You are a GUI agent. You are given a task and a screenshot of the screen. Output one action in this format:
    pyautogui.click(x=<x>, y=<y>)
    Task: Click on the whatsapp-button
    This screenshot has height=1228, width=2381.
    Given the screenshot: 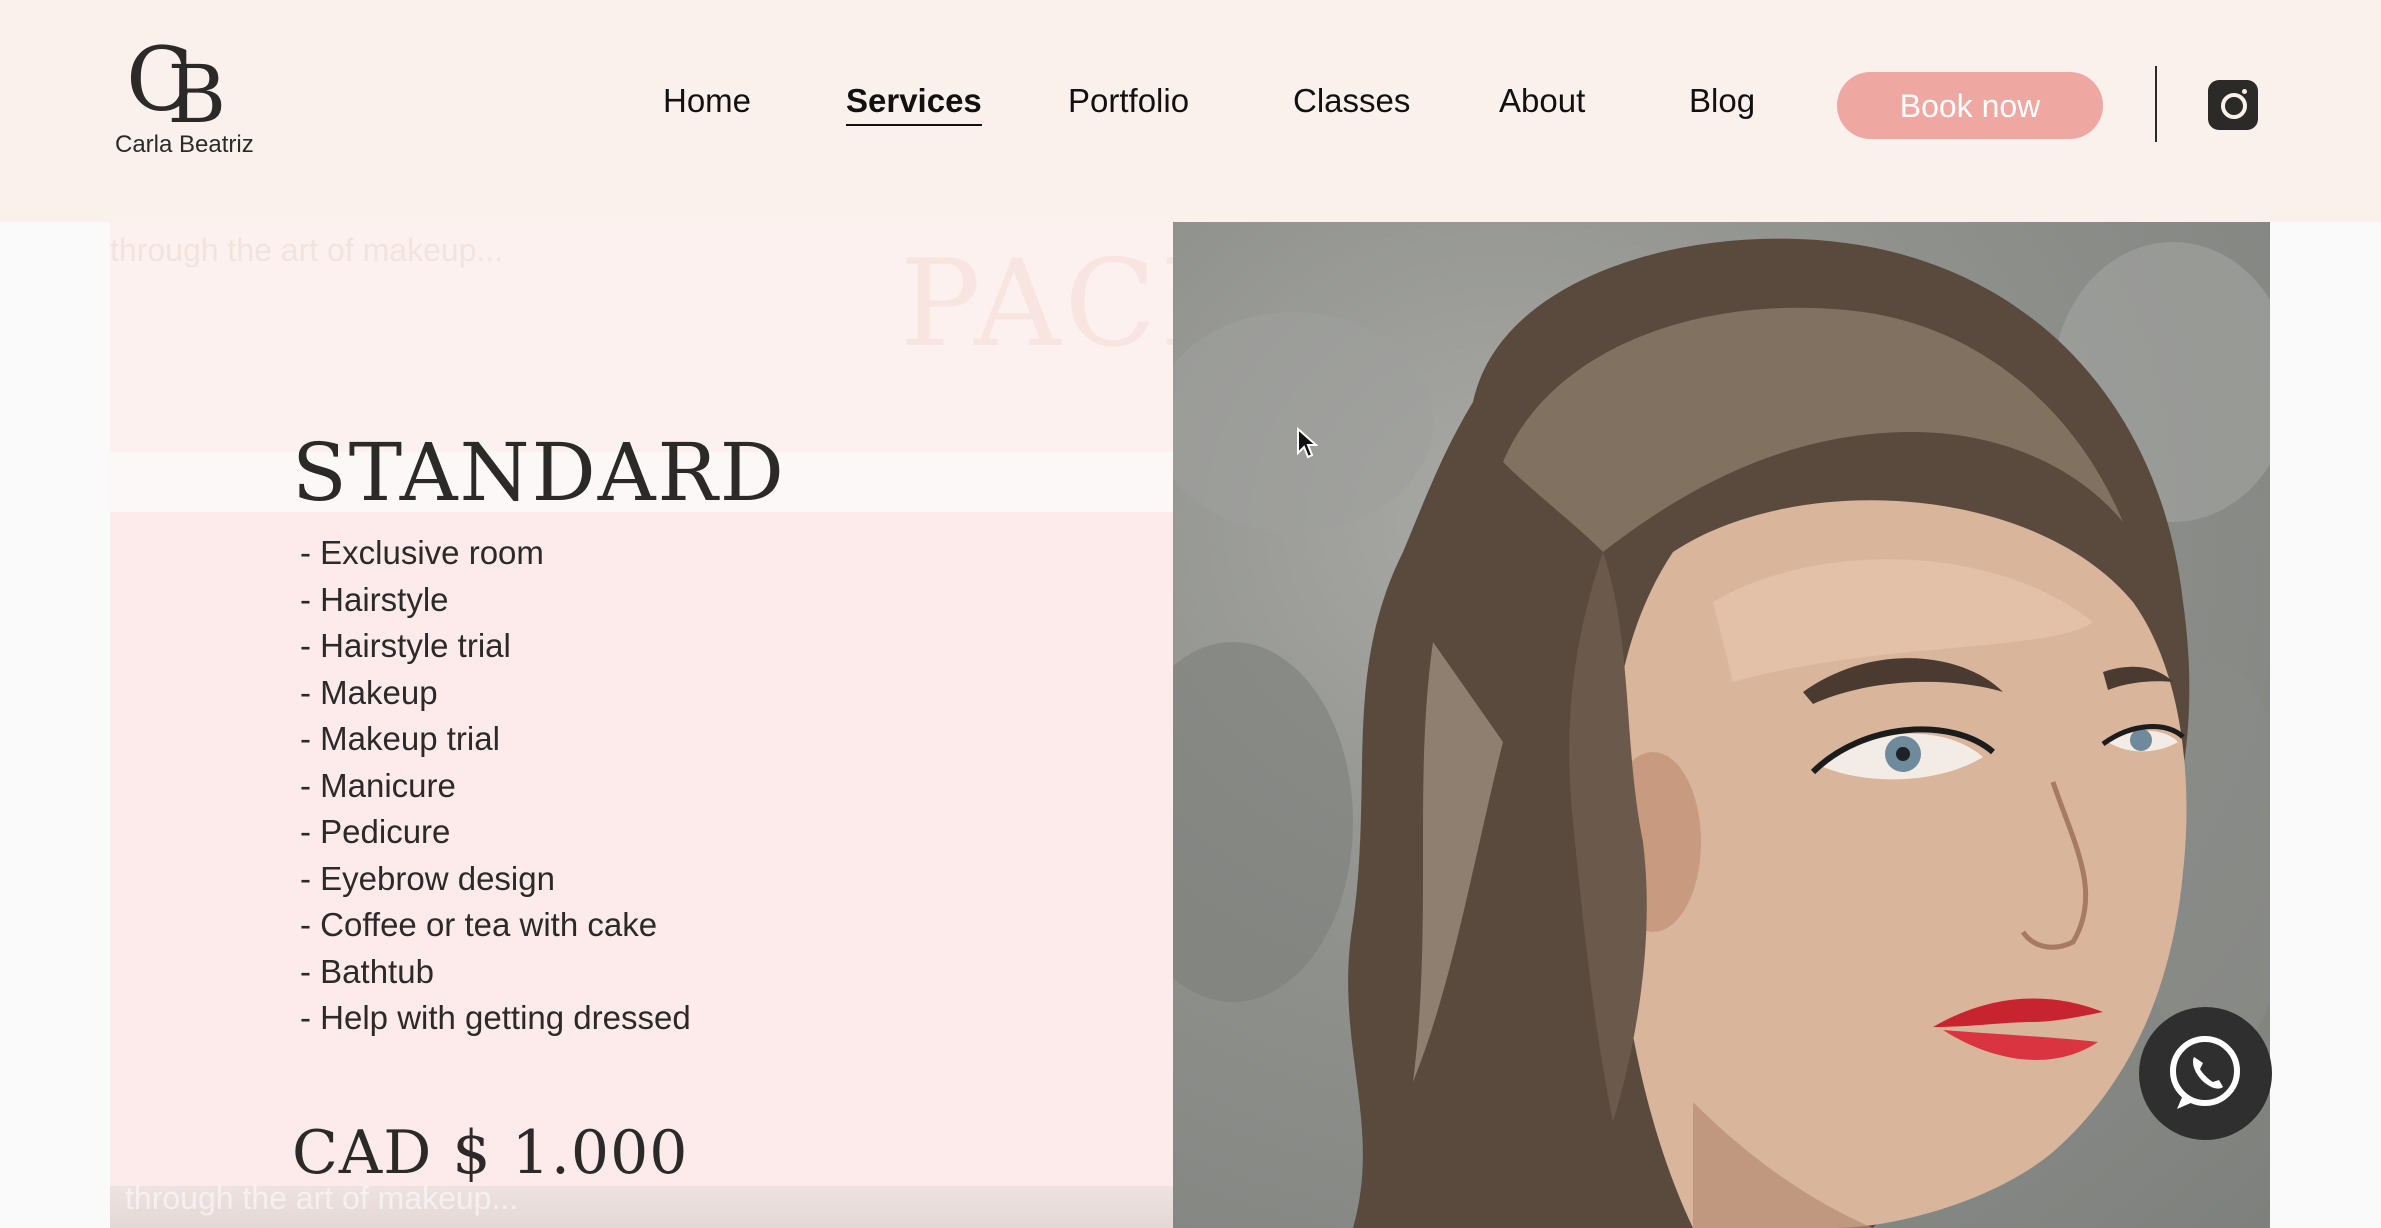 What is the action you would take?
    pyautogui.click(x=2205, y=1073)
    